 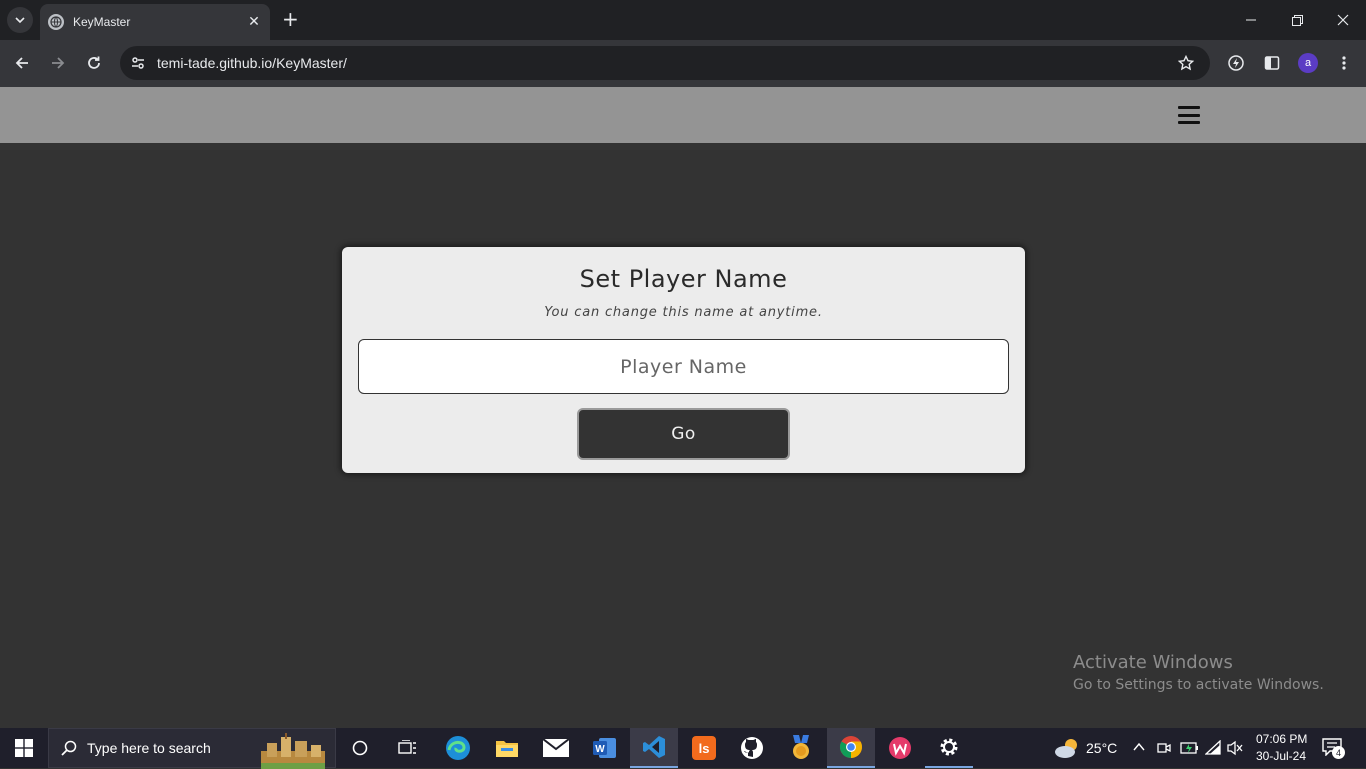 What do you see at coordinates (600, 749) in the screenshot?
I see `svg-text: W` at bounding box center [600, 749].